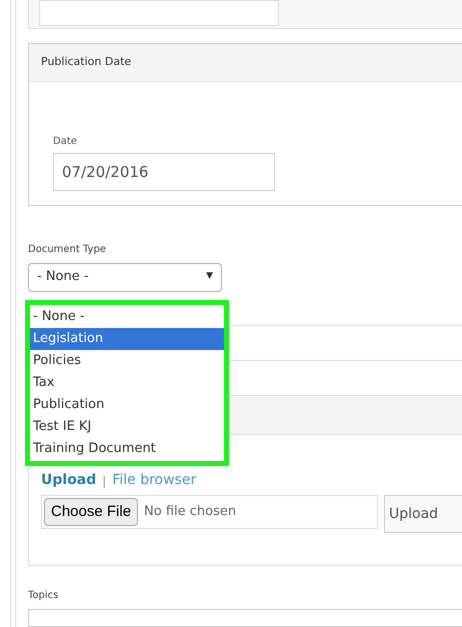  What do you see at coordinates (164, 172) in the screenshot?
I see `date-field: 07/20/2016` at bounding box center [164, 172].